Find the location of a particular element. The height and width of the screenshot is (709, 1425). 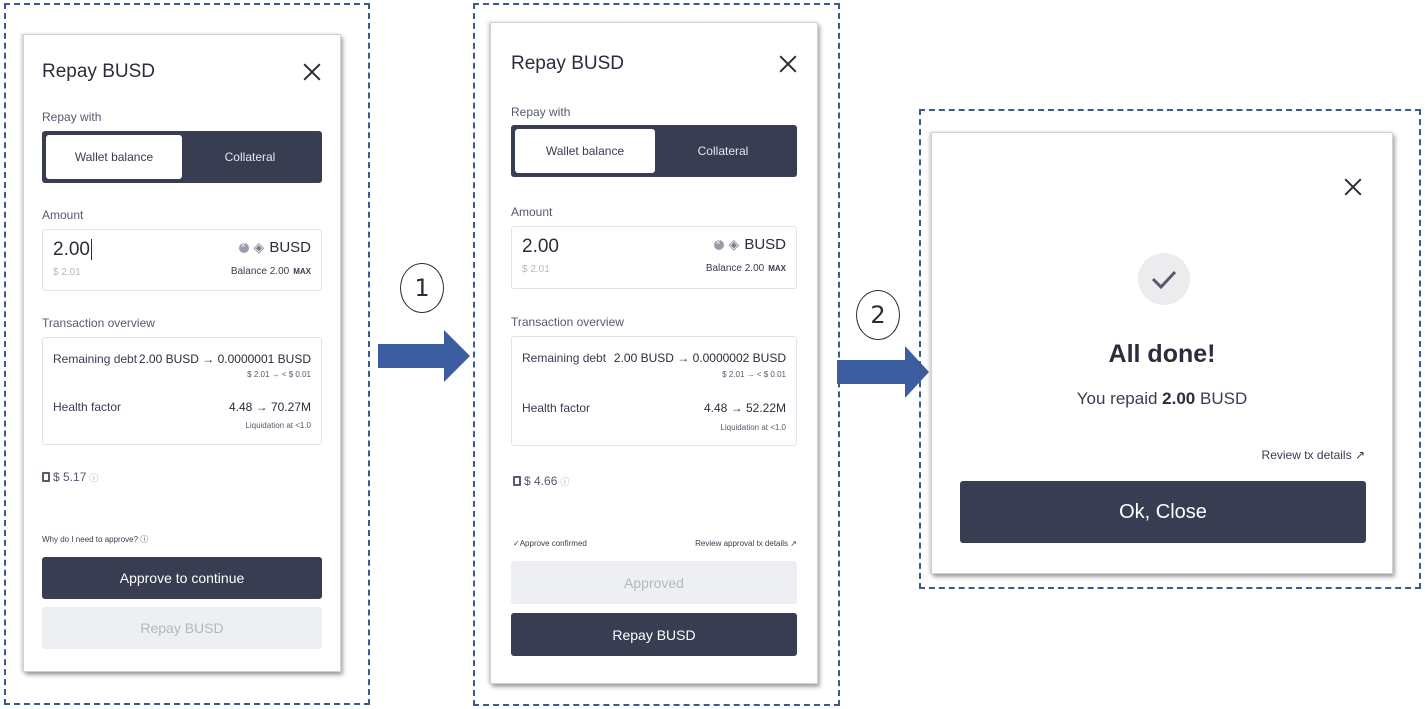

amount-value: 2.00 is located at coordinates (71, 249).